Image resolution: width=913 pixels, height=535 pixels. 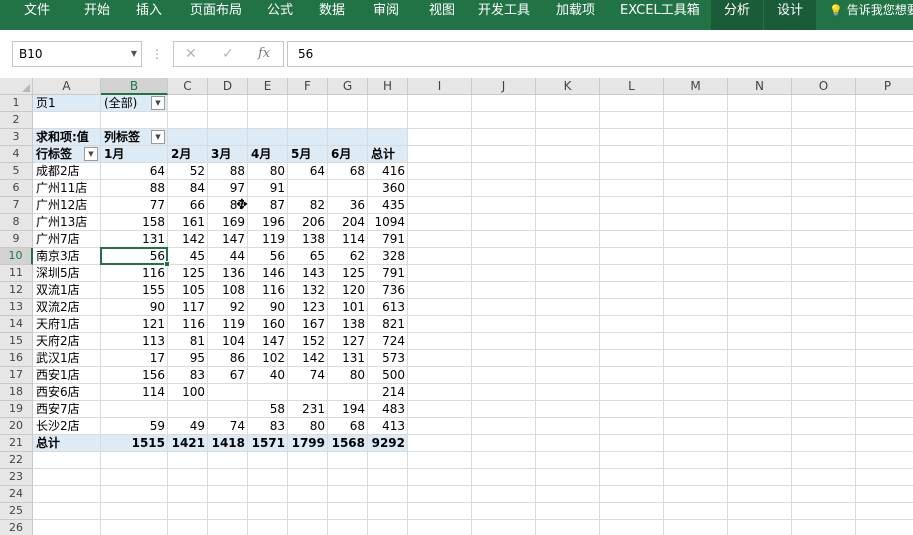 I want to click on row-header-24: 24, so click(x=16, y=494).